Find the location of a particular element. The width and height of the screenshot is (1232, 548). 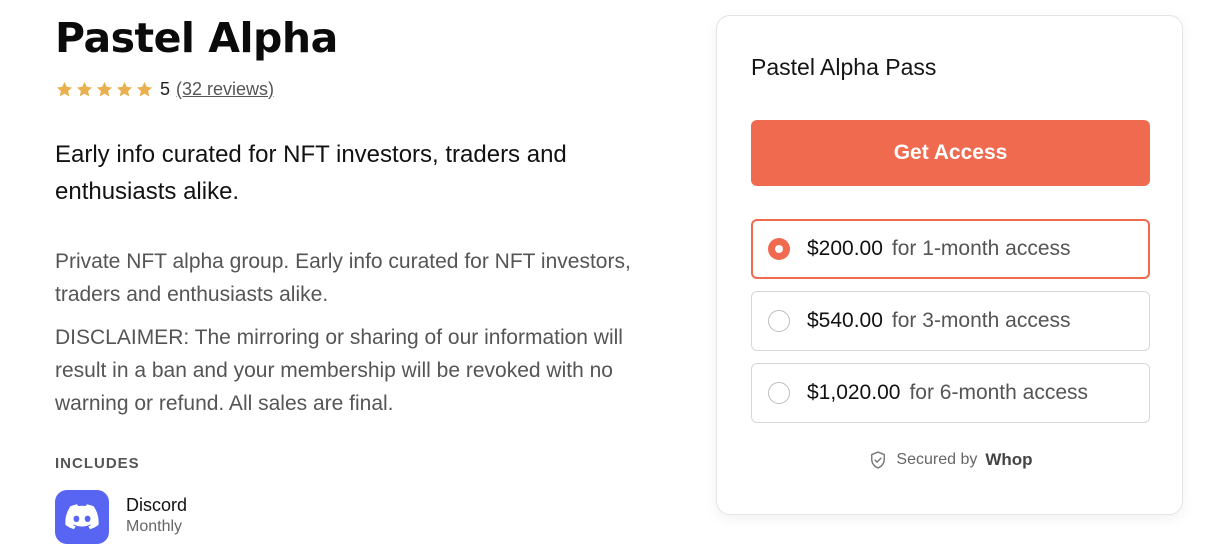

whop-logo: Whop is located at coordinates (1008, 460).